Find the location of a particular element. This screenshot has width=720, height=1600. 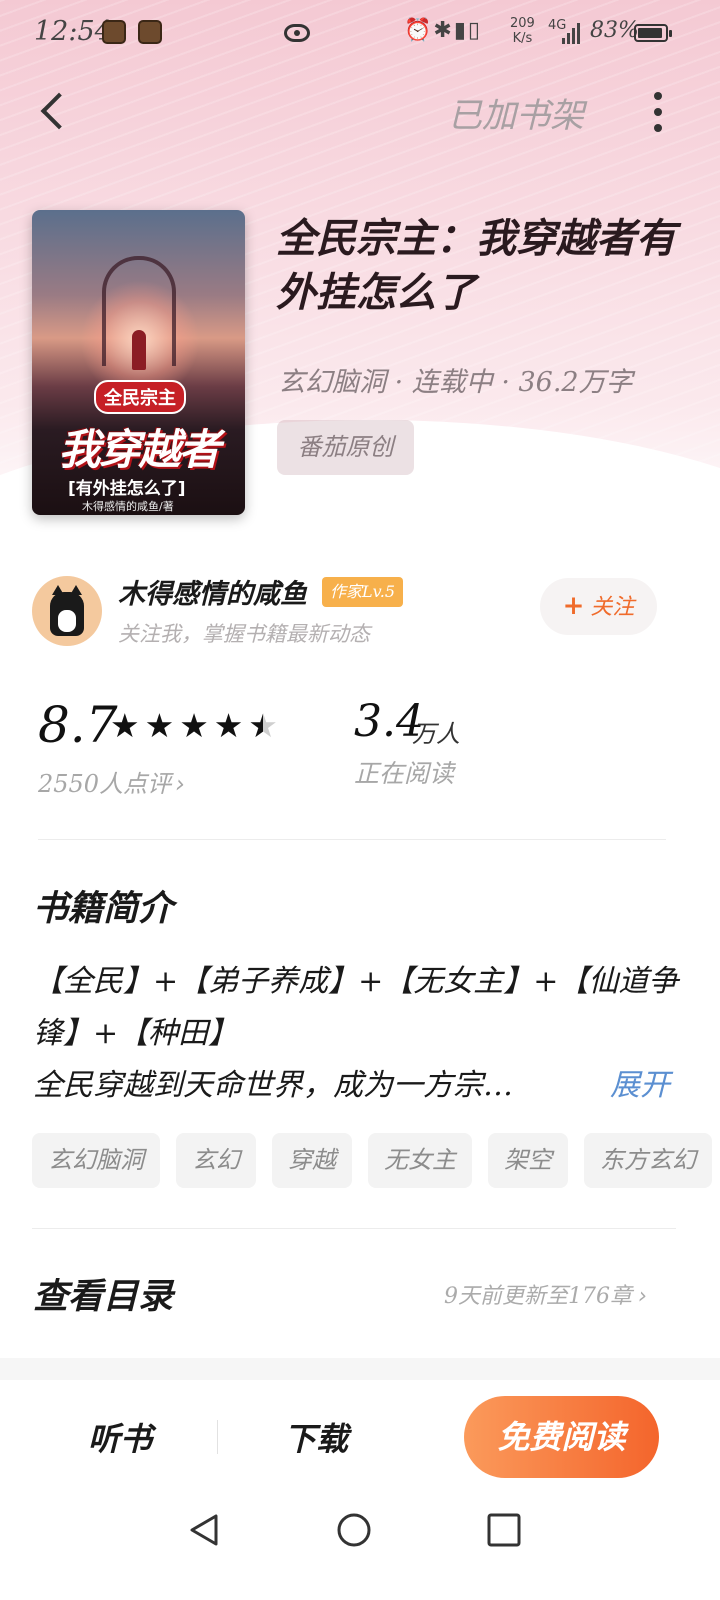

section-separator is located at coordinates (360, 1369).